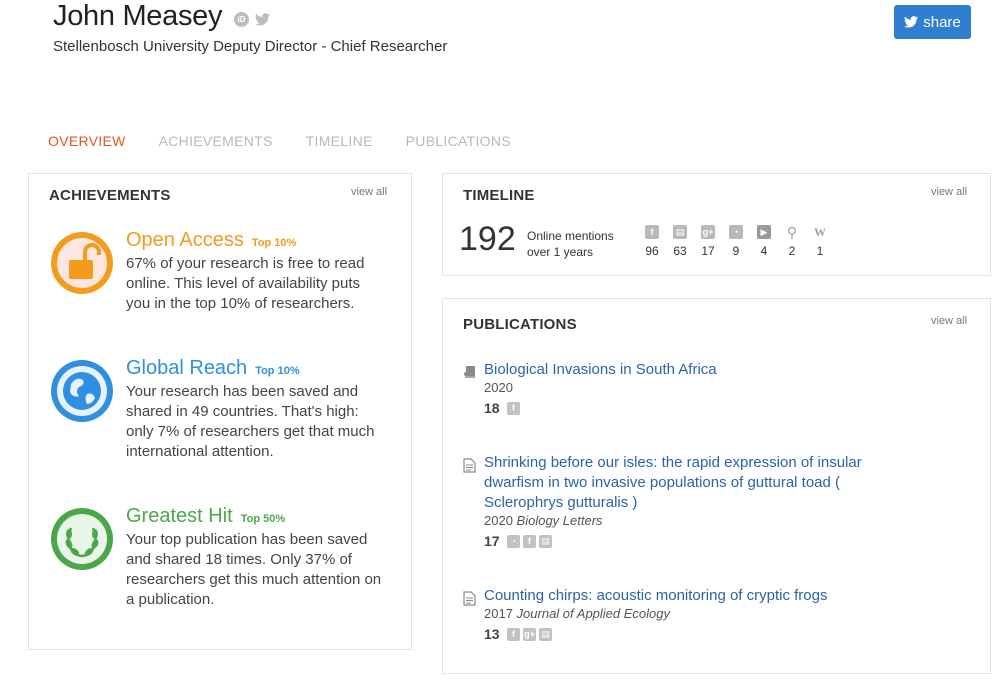  I want to click on source-rss: ◔ 9, so click(736, 241).